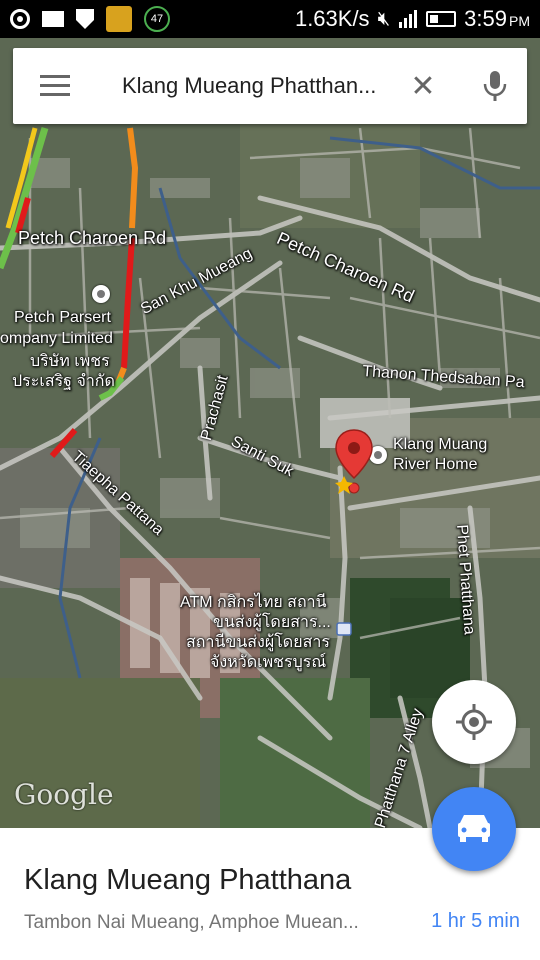  I want to click on place-name: Klang Mueang Phatthana, so click(188, 880).